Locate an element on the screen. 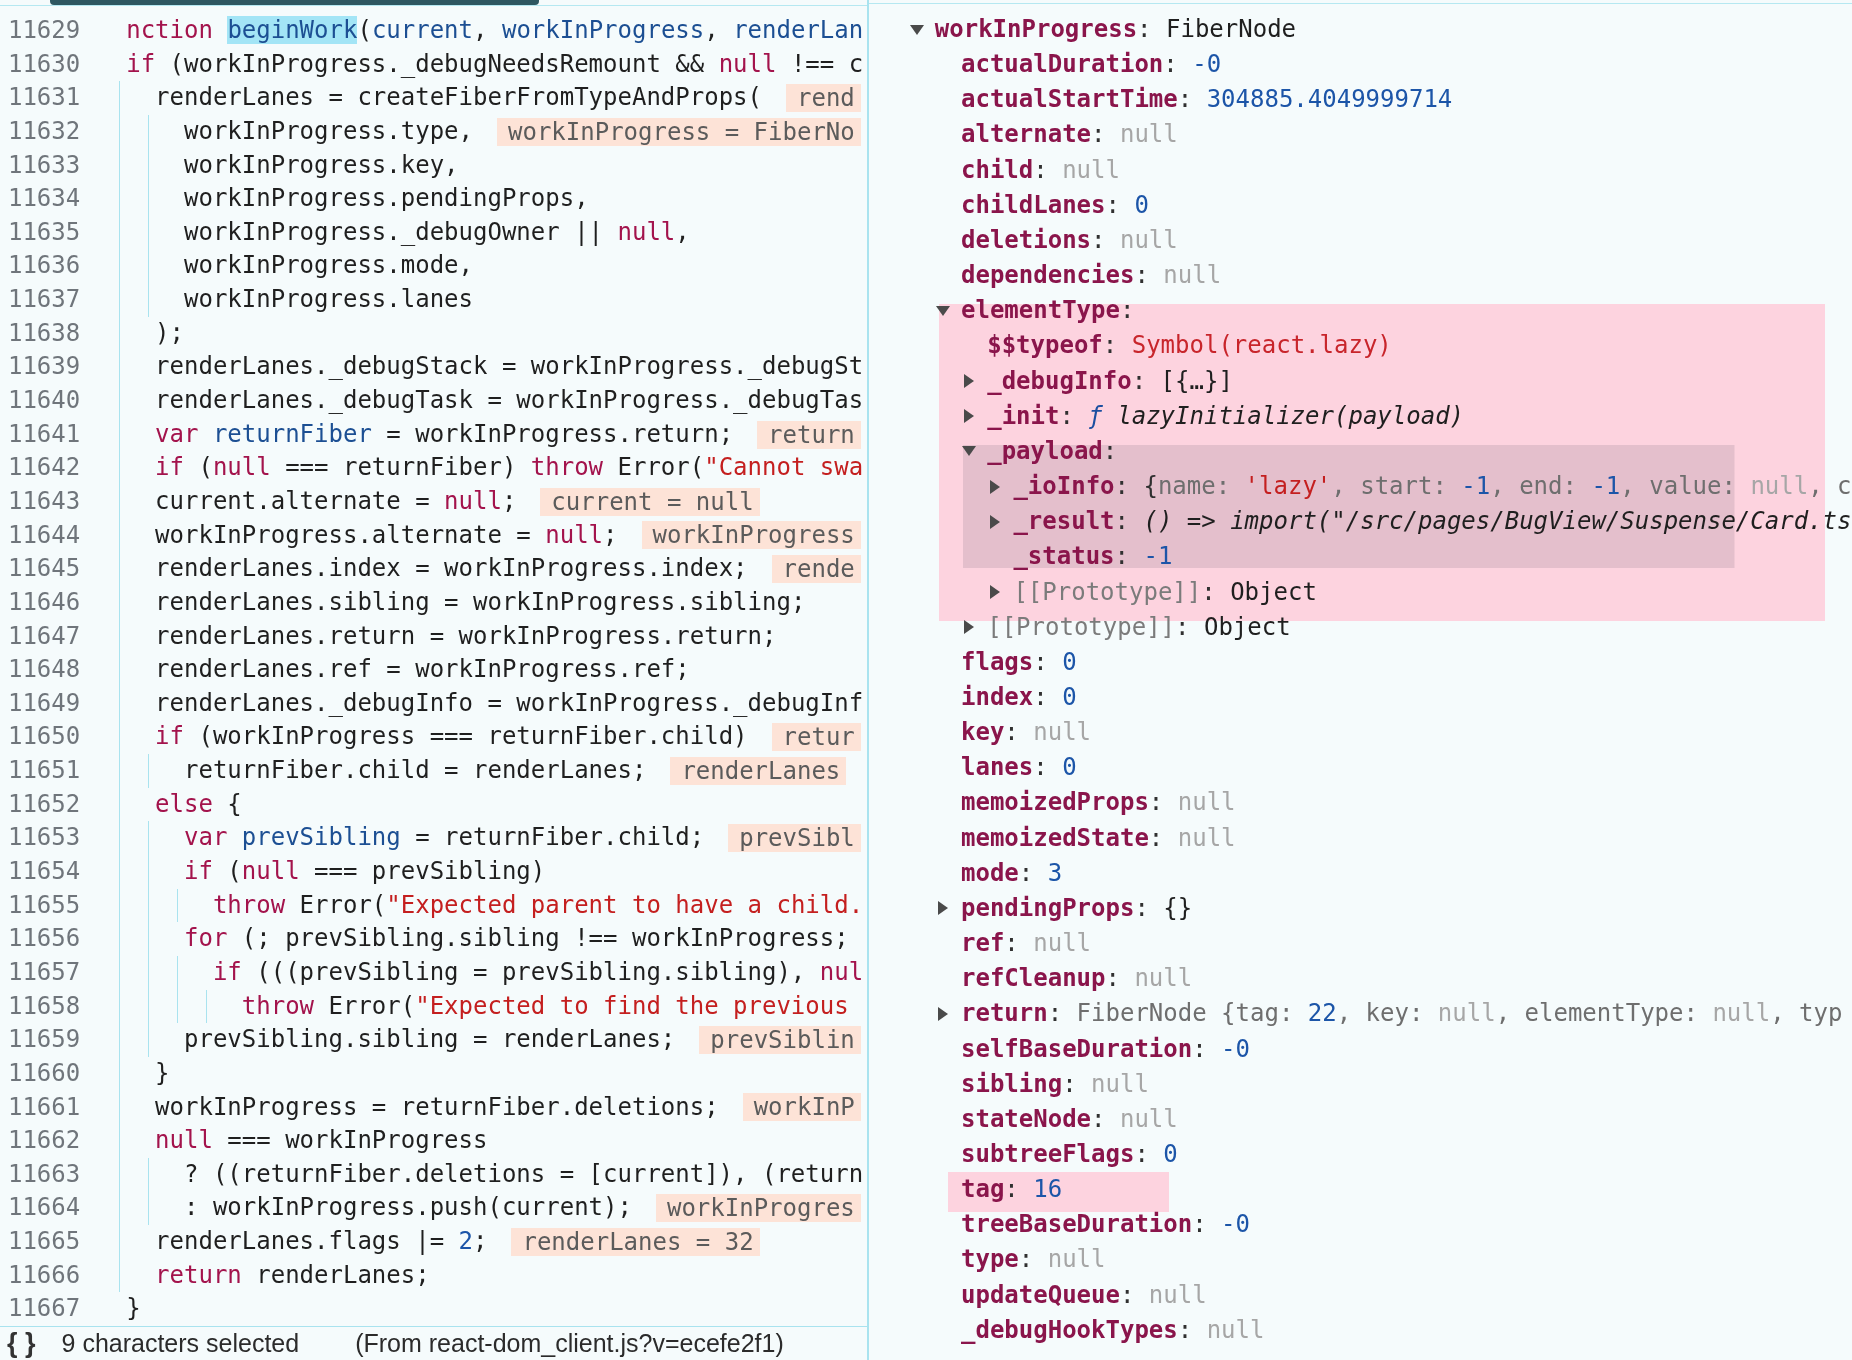 The image size is (1852, 1360). line-number: 11630 is located at coordinates (44, 63).